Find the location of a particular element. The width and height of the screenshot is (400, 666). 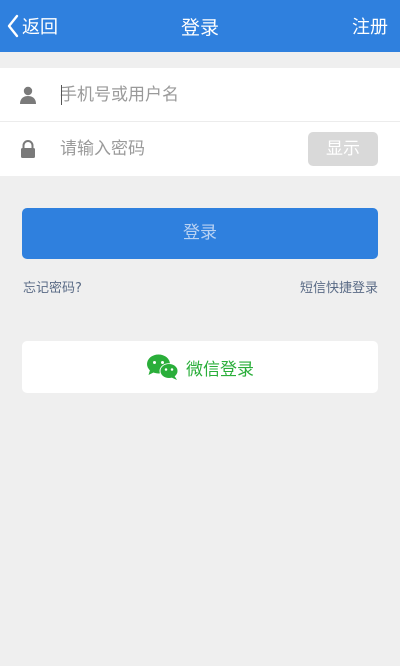

forgot-password-link: 忘记密码? is located at coordinates (52, 286).